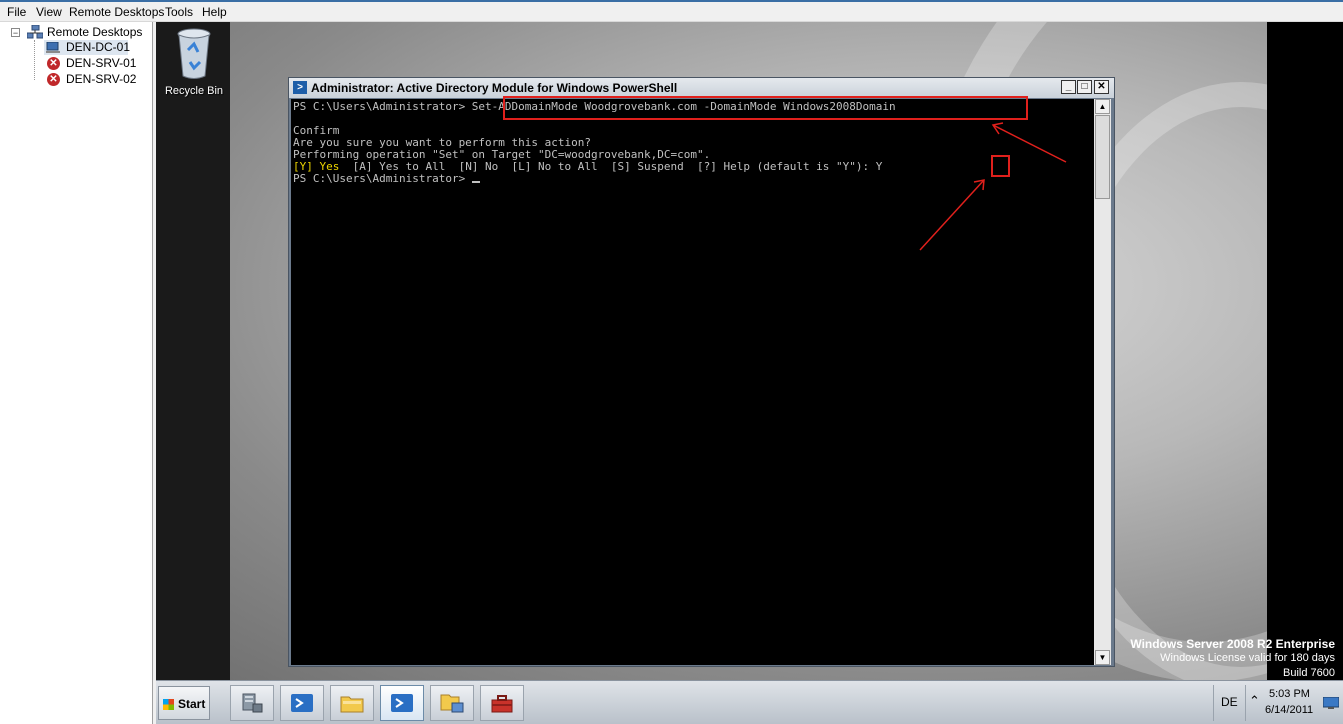  I want to click on menu-file: File, so click(16, 12).